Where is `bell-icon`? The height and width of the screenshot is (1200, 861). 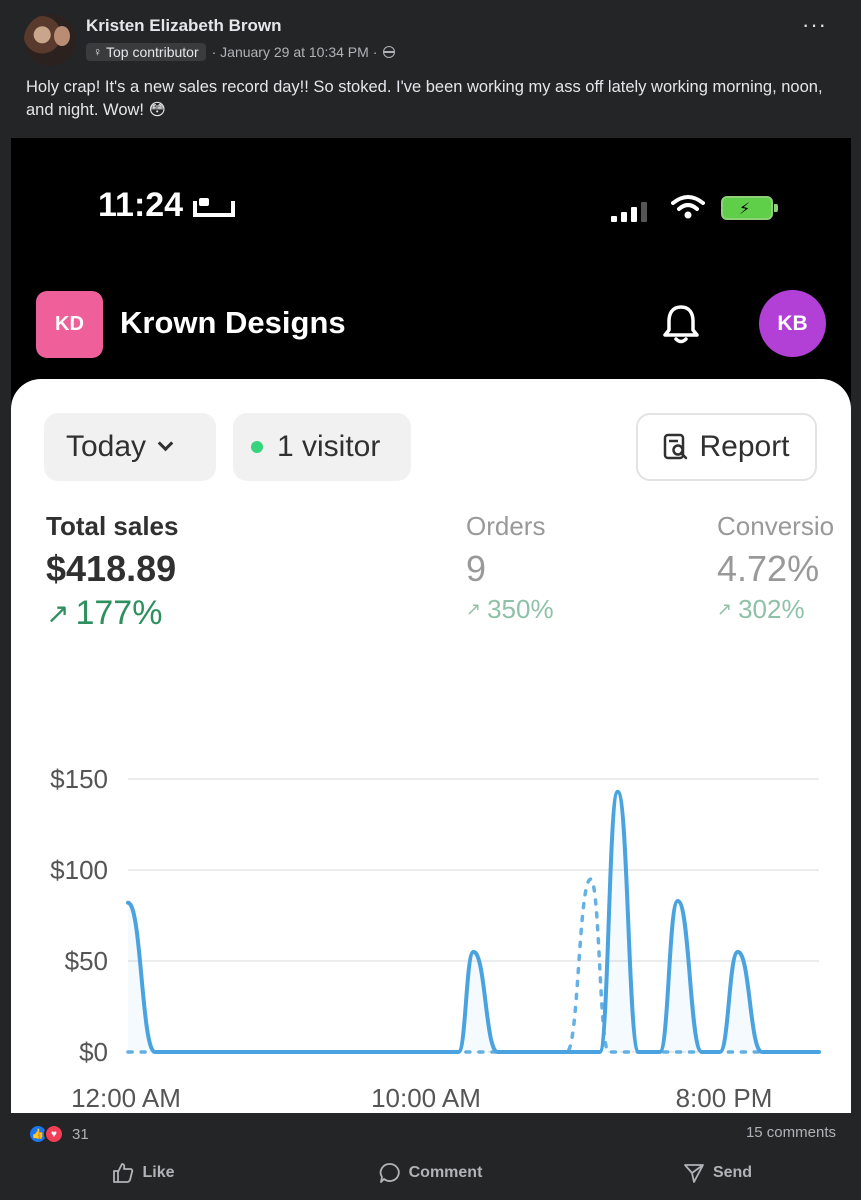
bell-icon is located at coordinates (681, 324).